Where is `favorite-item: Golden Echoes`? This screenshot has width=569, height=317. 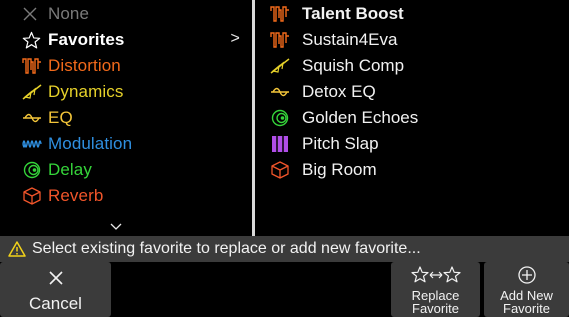 favorite-item: Golden Echoes is located at coordinates (415, 118).